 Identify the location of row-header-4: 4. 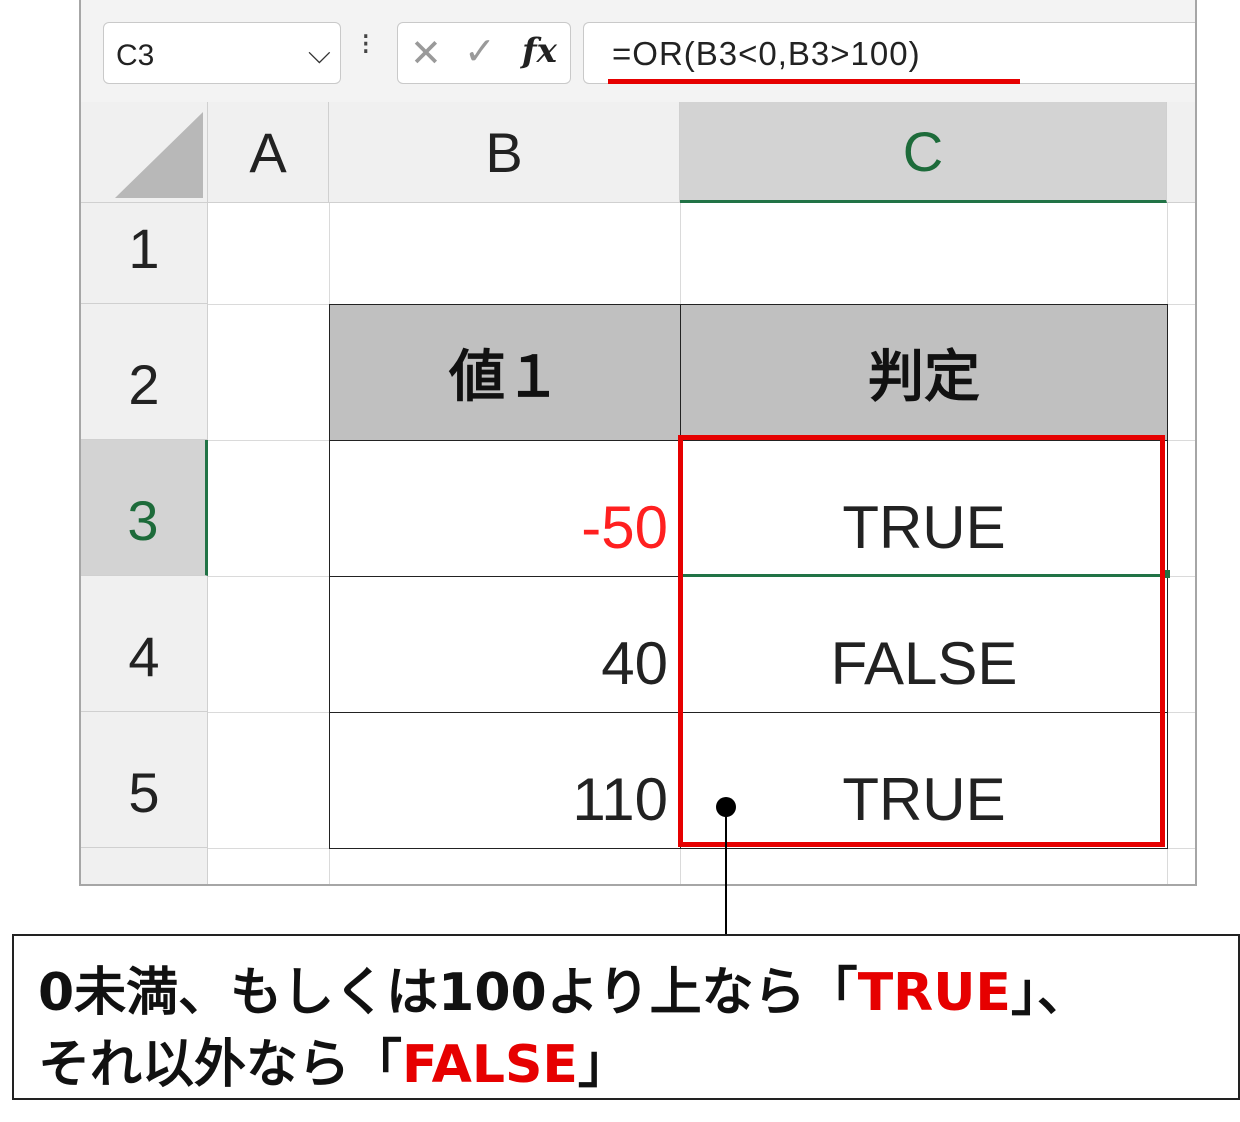
(144, 644).